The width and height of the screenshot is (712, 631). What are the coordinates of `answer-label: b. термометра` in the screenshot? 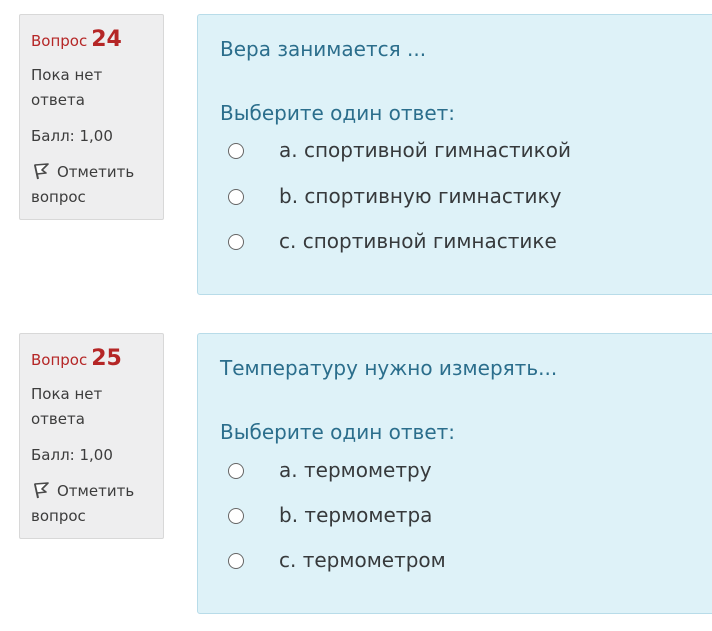 It's located at (355, 515).